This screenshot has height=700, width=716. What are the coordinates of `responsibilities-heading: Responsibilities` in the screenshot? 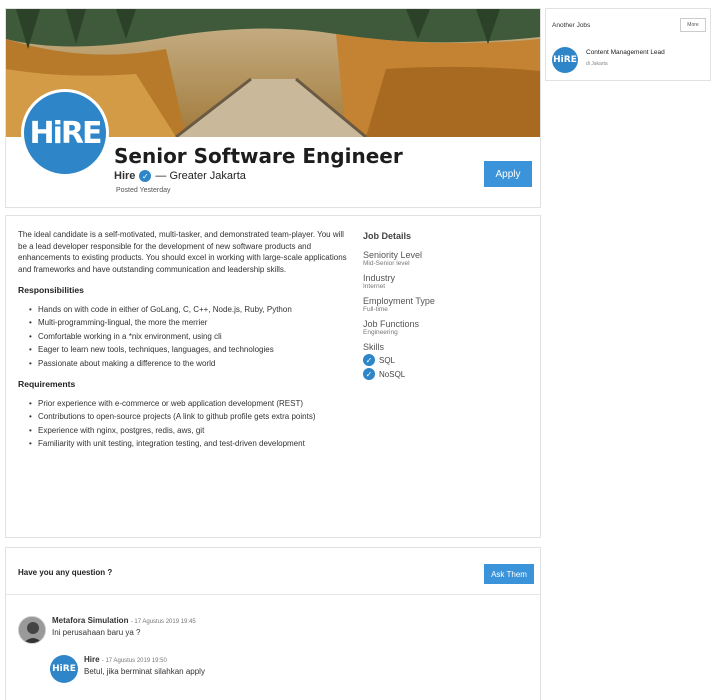 It's located at (51, 290).